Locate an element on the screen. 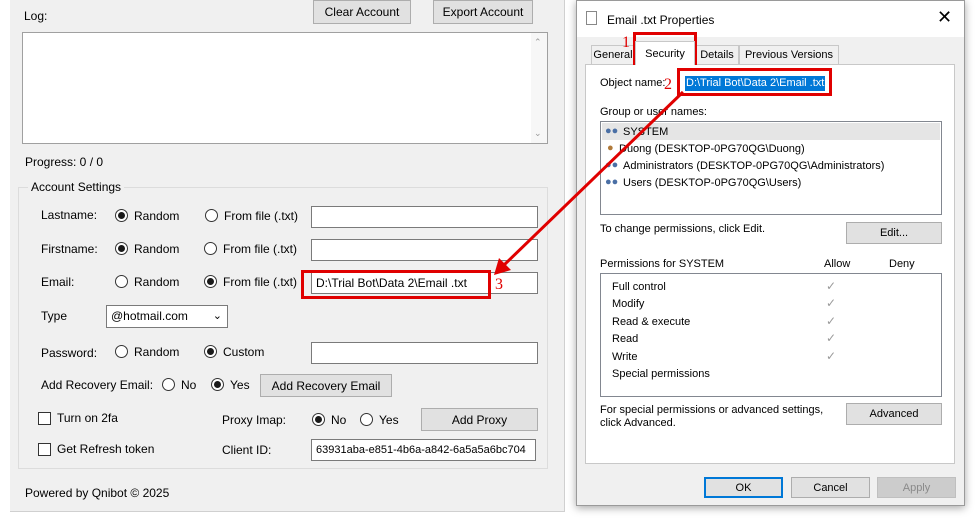 The width and height of the screenshot is (977, 529). arrow-line is located at coordinates (593, 179).